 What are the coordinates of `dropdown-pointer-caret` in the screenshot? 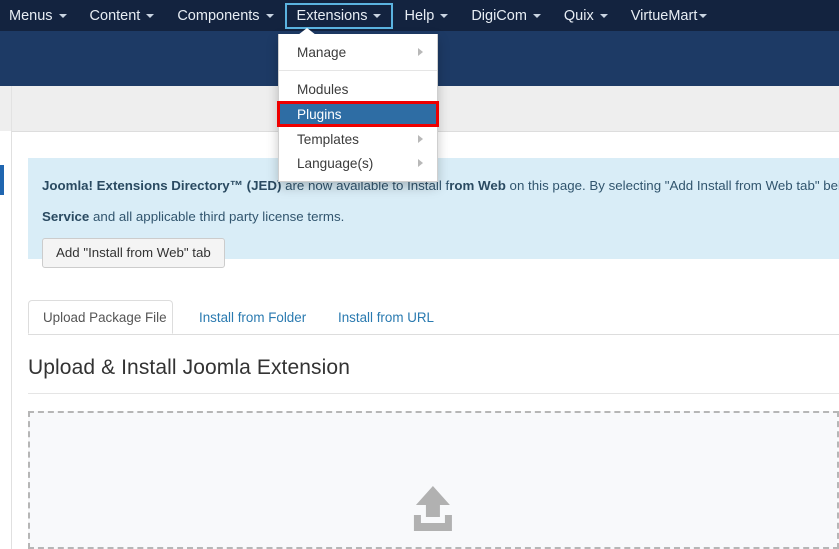 It's located at (307, 31).